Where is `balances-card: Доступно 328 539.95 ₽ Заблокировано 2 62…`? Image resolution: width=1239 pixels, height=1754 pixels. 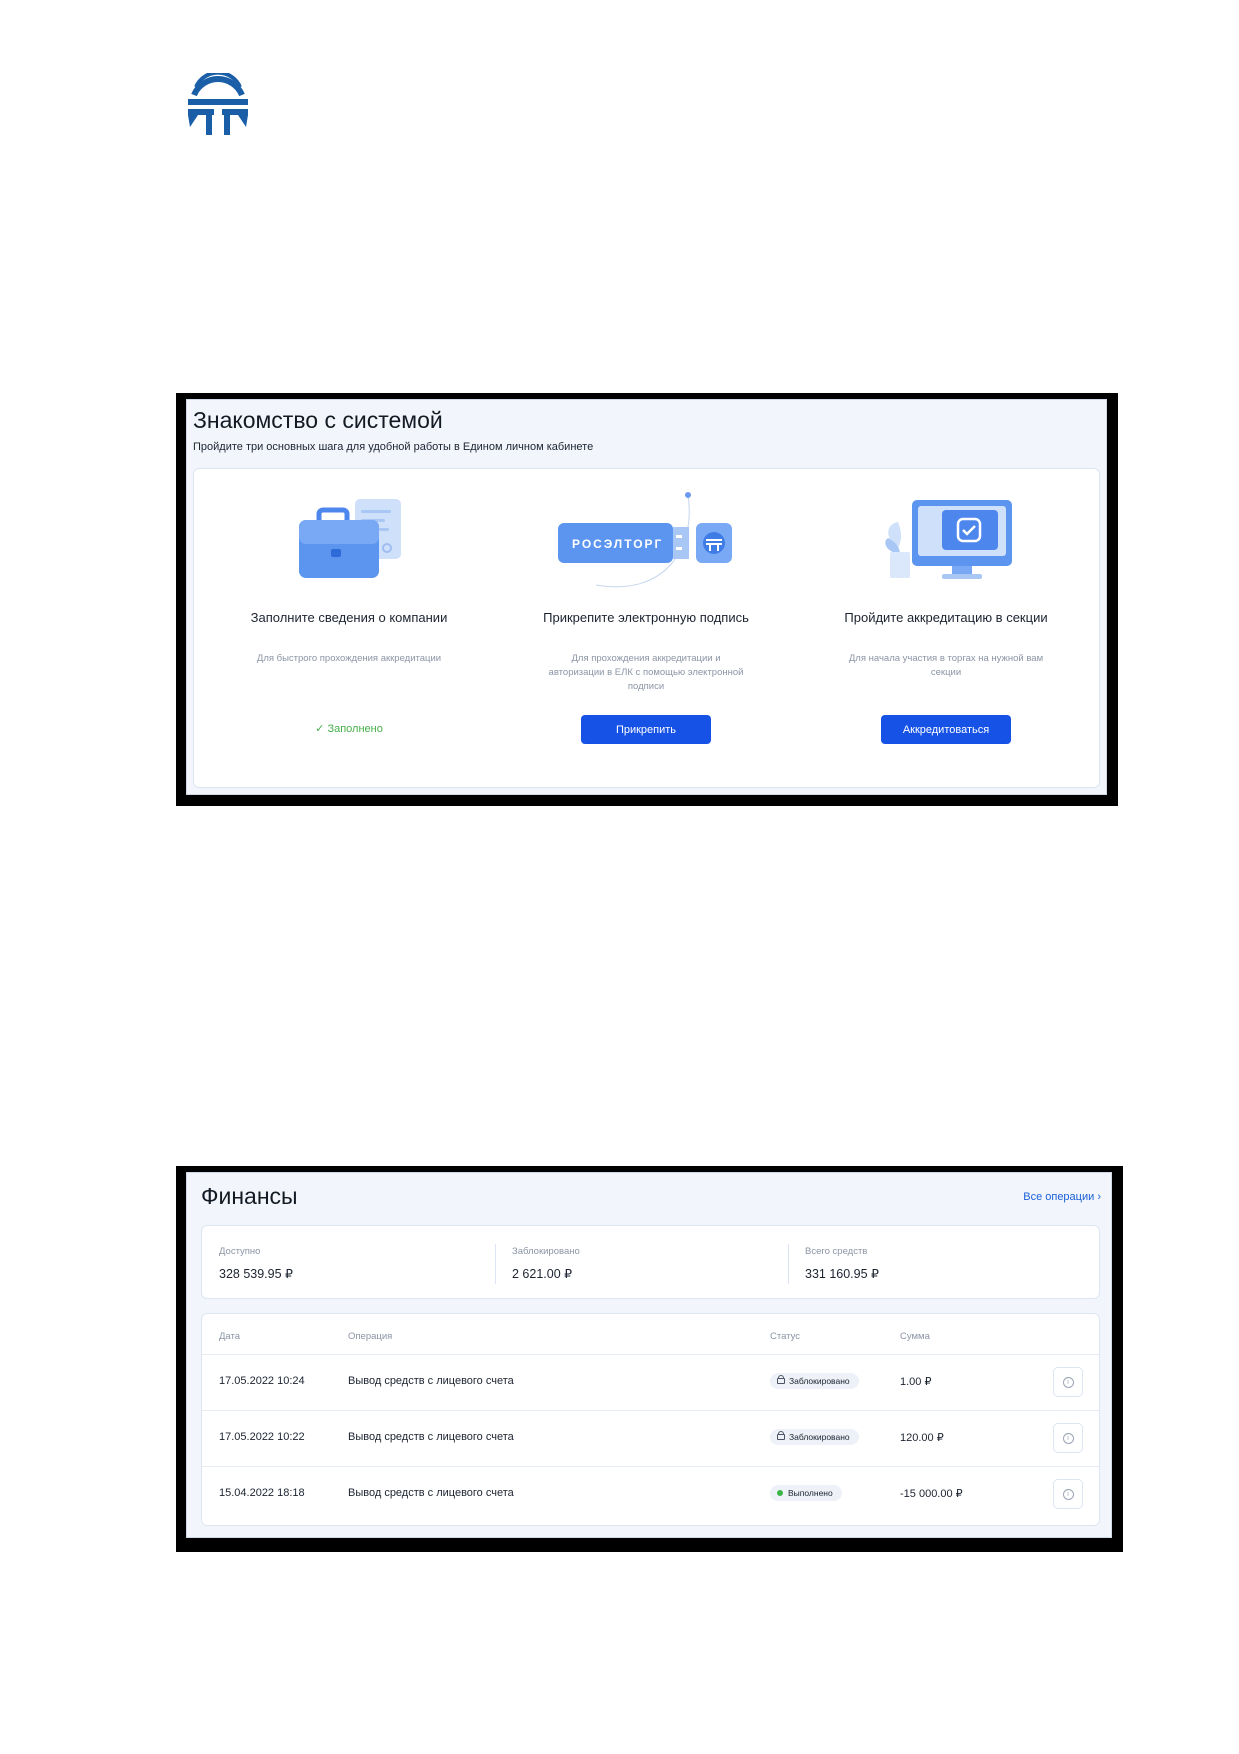
balances-card: Доступно 328 539.95 ₽ Заблокировано 2 62… is located at coordinates (650, 1262).